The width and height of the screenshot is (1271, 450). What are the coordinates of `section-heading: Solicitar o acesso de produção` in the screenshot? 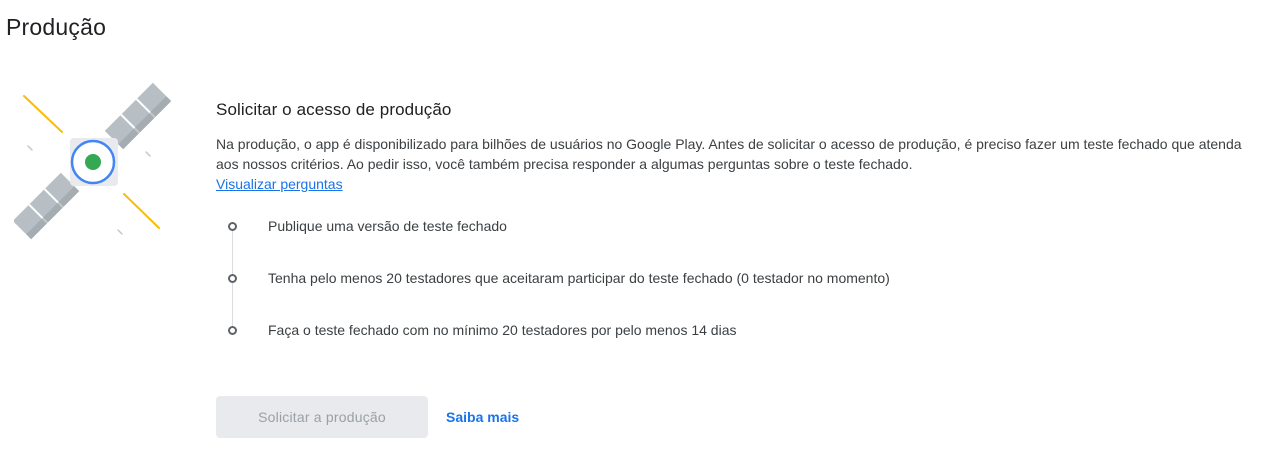 It's located at (334, 109).